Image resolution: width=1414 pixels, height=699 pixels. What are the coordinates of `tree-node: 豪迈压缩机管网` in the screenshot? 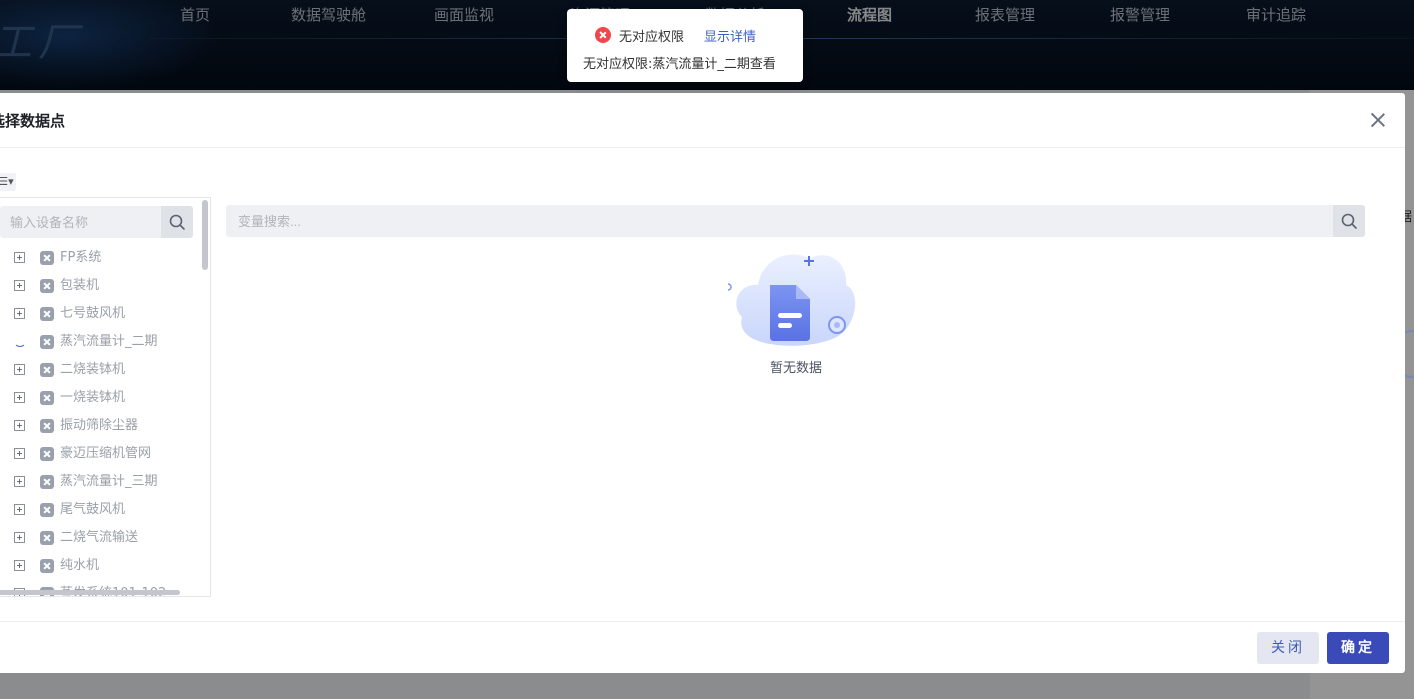 It's located at (100, 454).